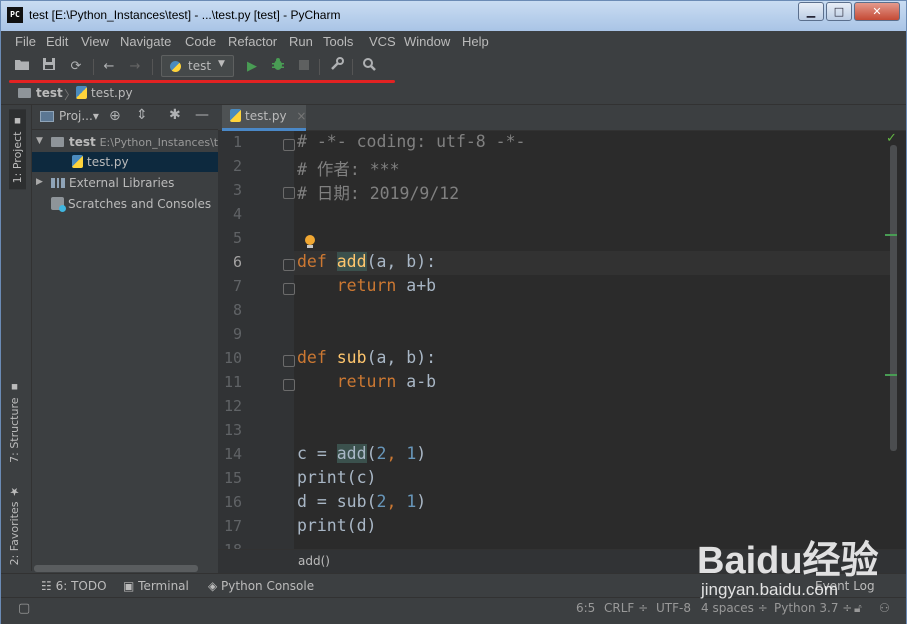 This screenshot has height=624, width=907. Describe the element at coordinates (115, 116) in the screenshot. I see `locate-target-icon: ⊕` at that location.